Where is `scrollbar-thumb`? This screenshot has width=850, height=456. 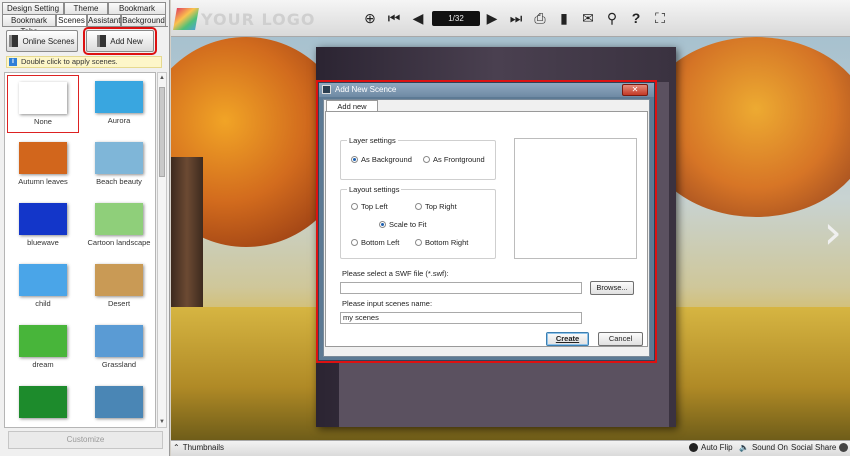 scrollbar-thumb is located at coordinates (162, 132).